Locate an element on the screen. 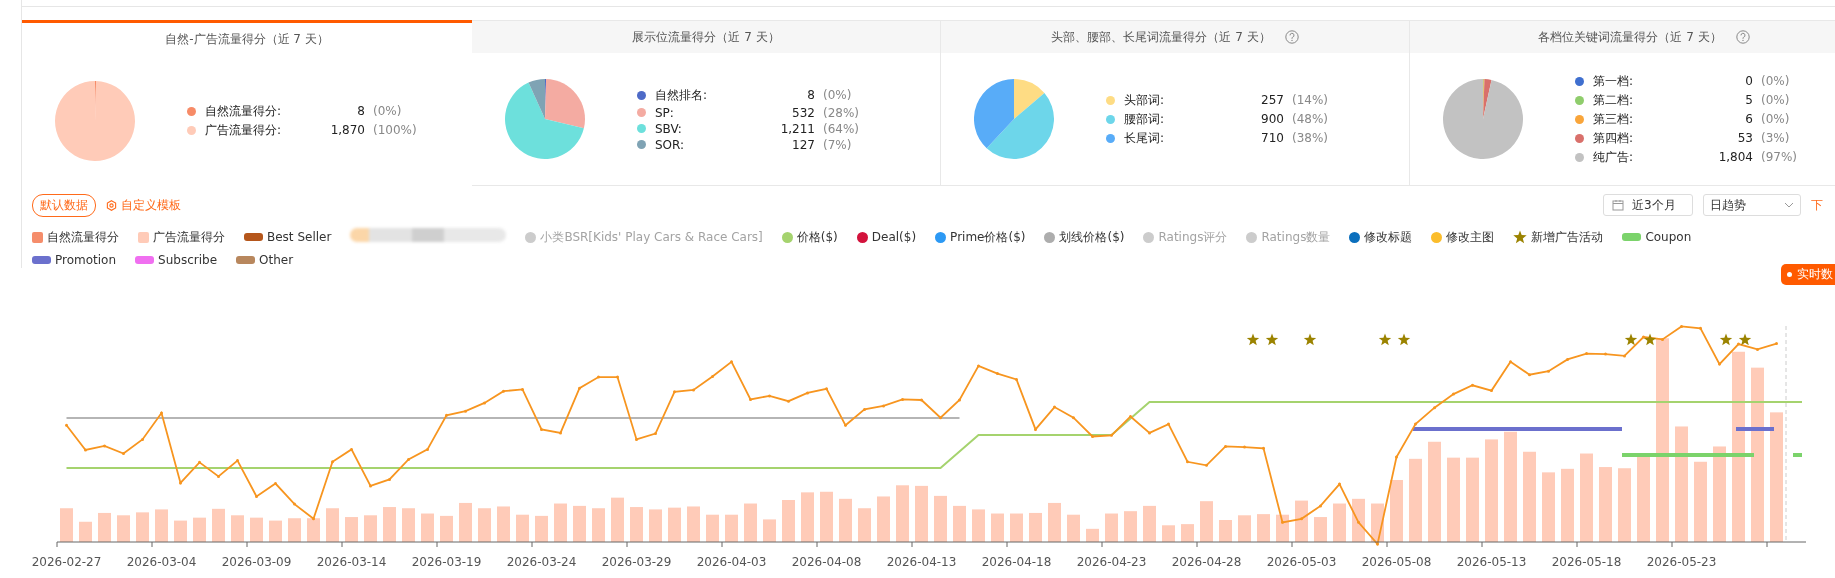  legend-value: 900 is located at coordinates (1272, 119).